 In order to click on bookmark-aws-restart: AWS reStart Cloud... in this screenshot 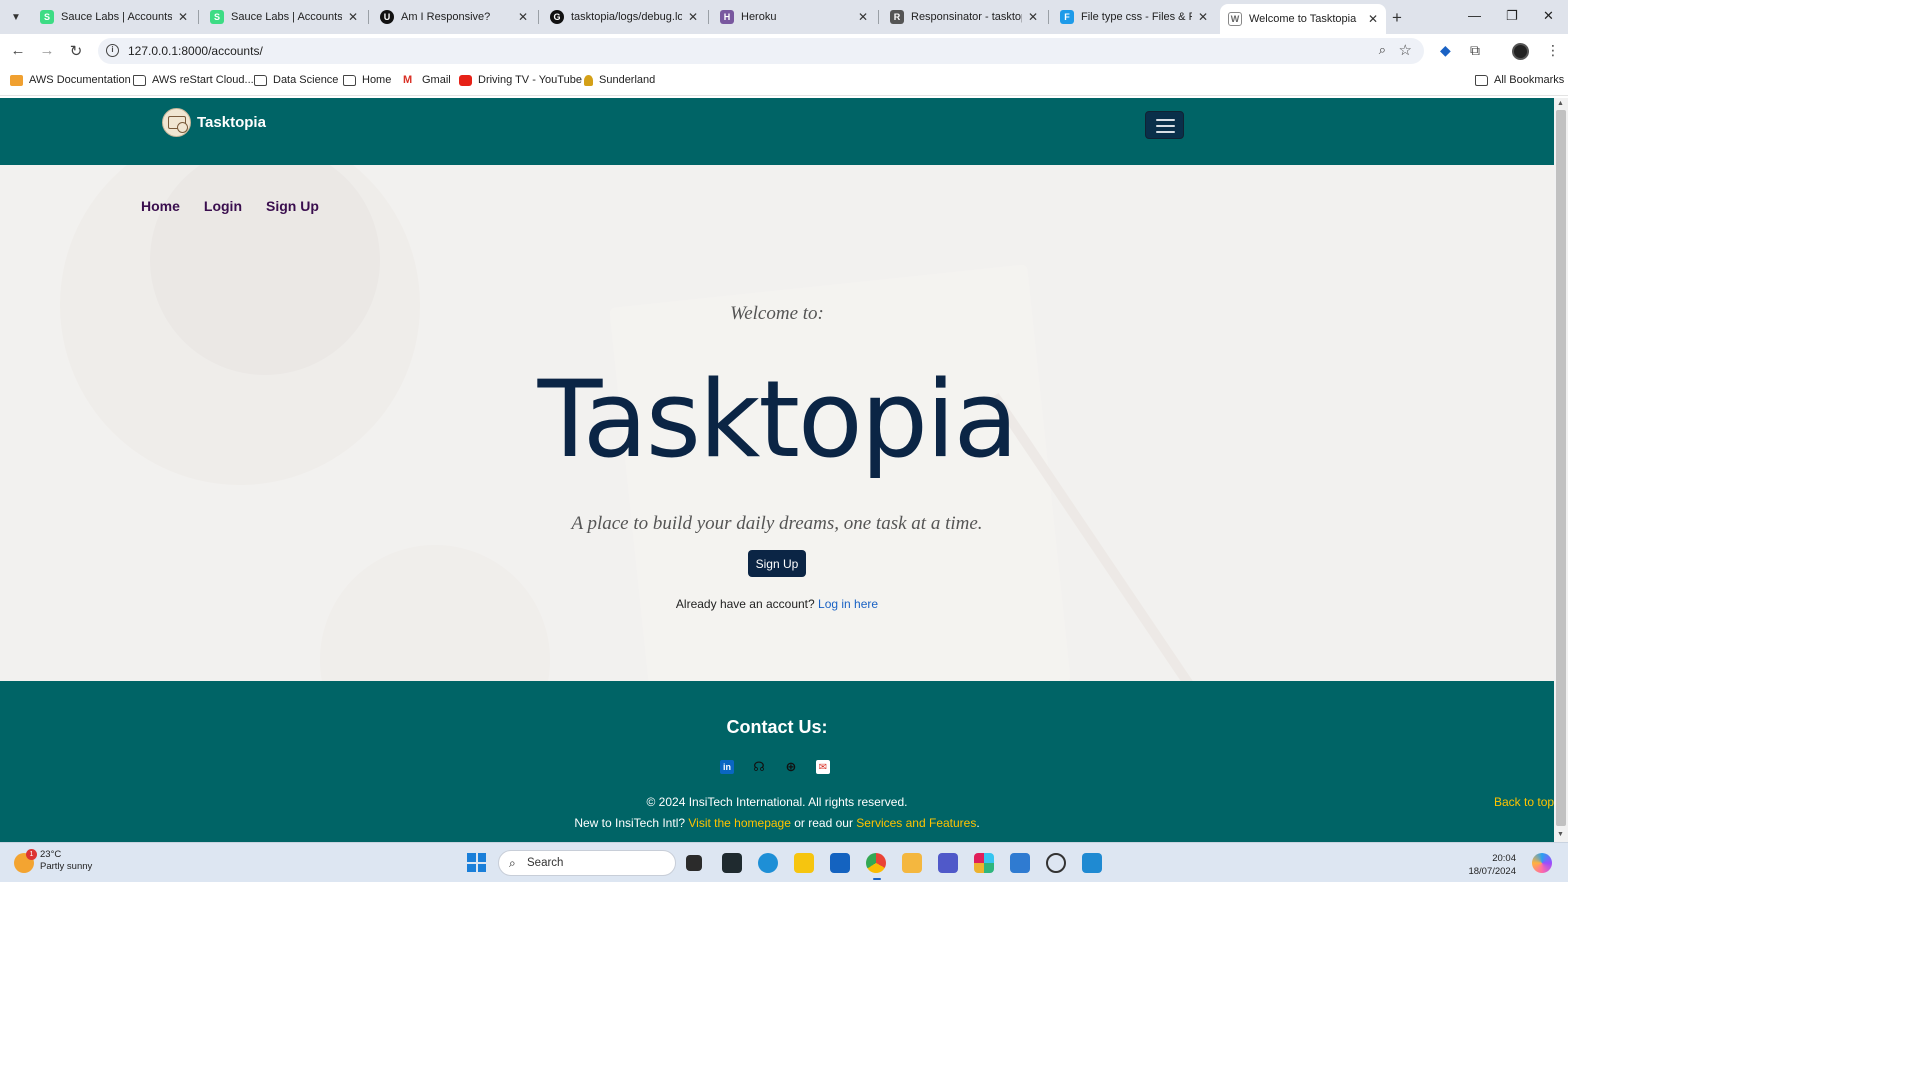, I will do `click(193, 80)`.